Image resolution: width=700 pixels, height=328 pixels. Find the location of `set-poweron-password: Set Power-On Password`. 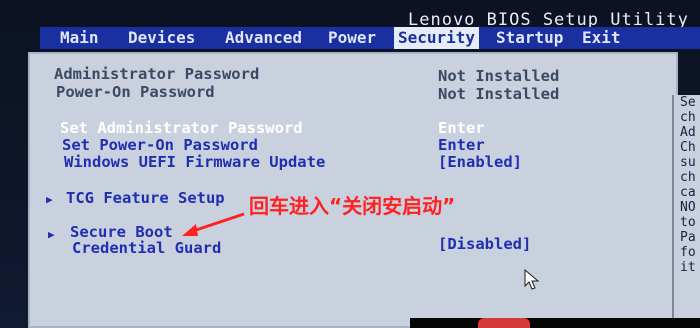

set-poweron-password: Set Power-On Password is located at coordinates (160, 145).